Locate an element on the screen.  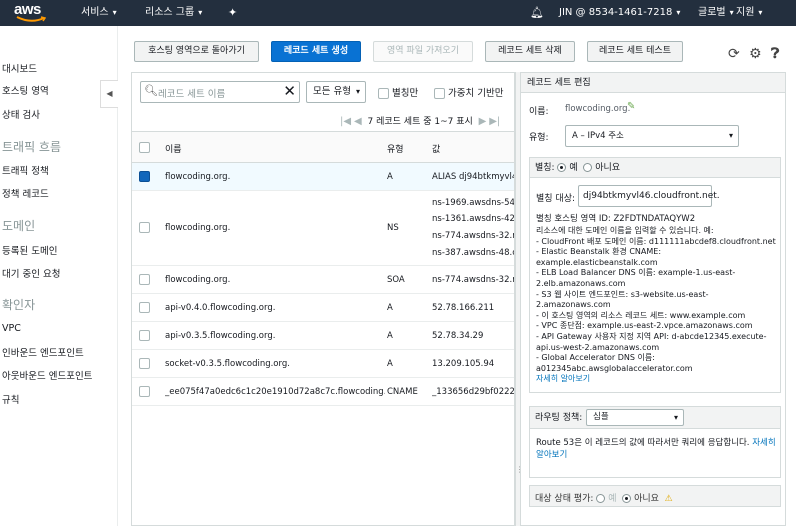
gear-icon: ⚙ is located at coordinates (755, 54).